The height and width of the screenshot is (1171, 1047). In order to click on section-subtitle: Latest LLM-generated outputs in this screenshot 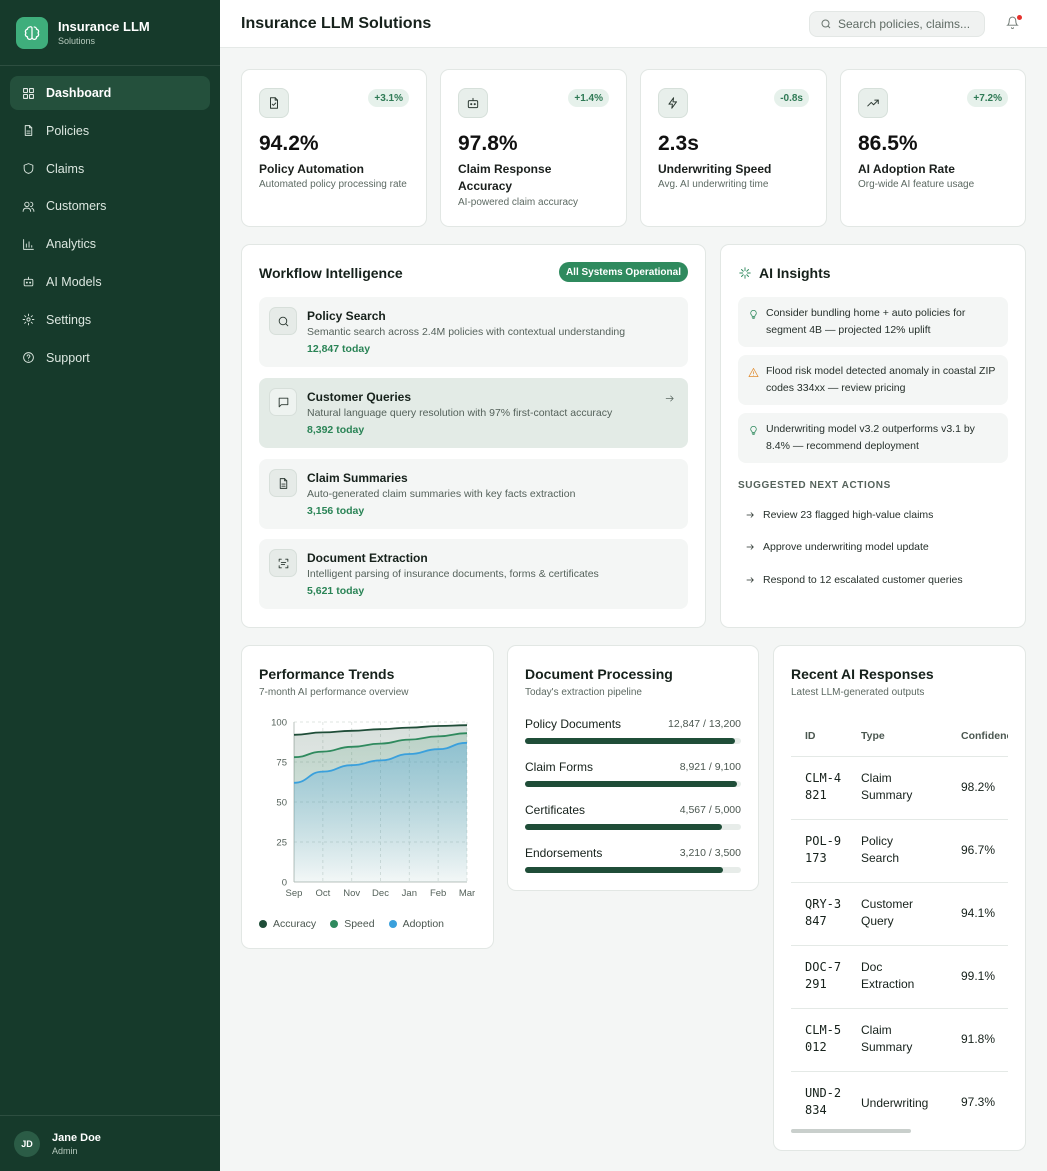, I will do `click(858, 692)`.